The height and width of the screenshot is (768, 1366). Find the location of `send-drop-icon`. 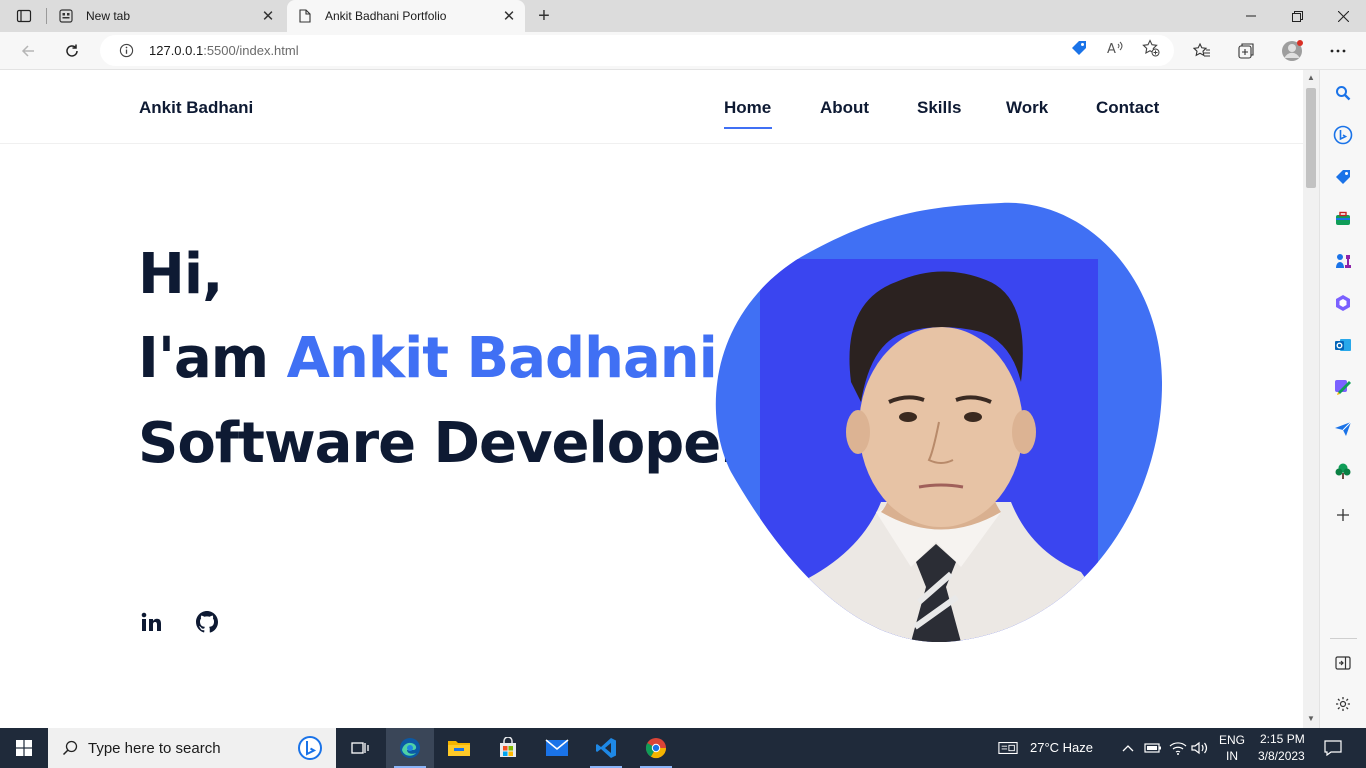

send-drop-icon is located at coordinates (1343, 429).